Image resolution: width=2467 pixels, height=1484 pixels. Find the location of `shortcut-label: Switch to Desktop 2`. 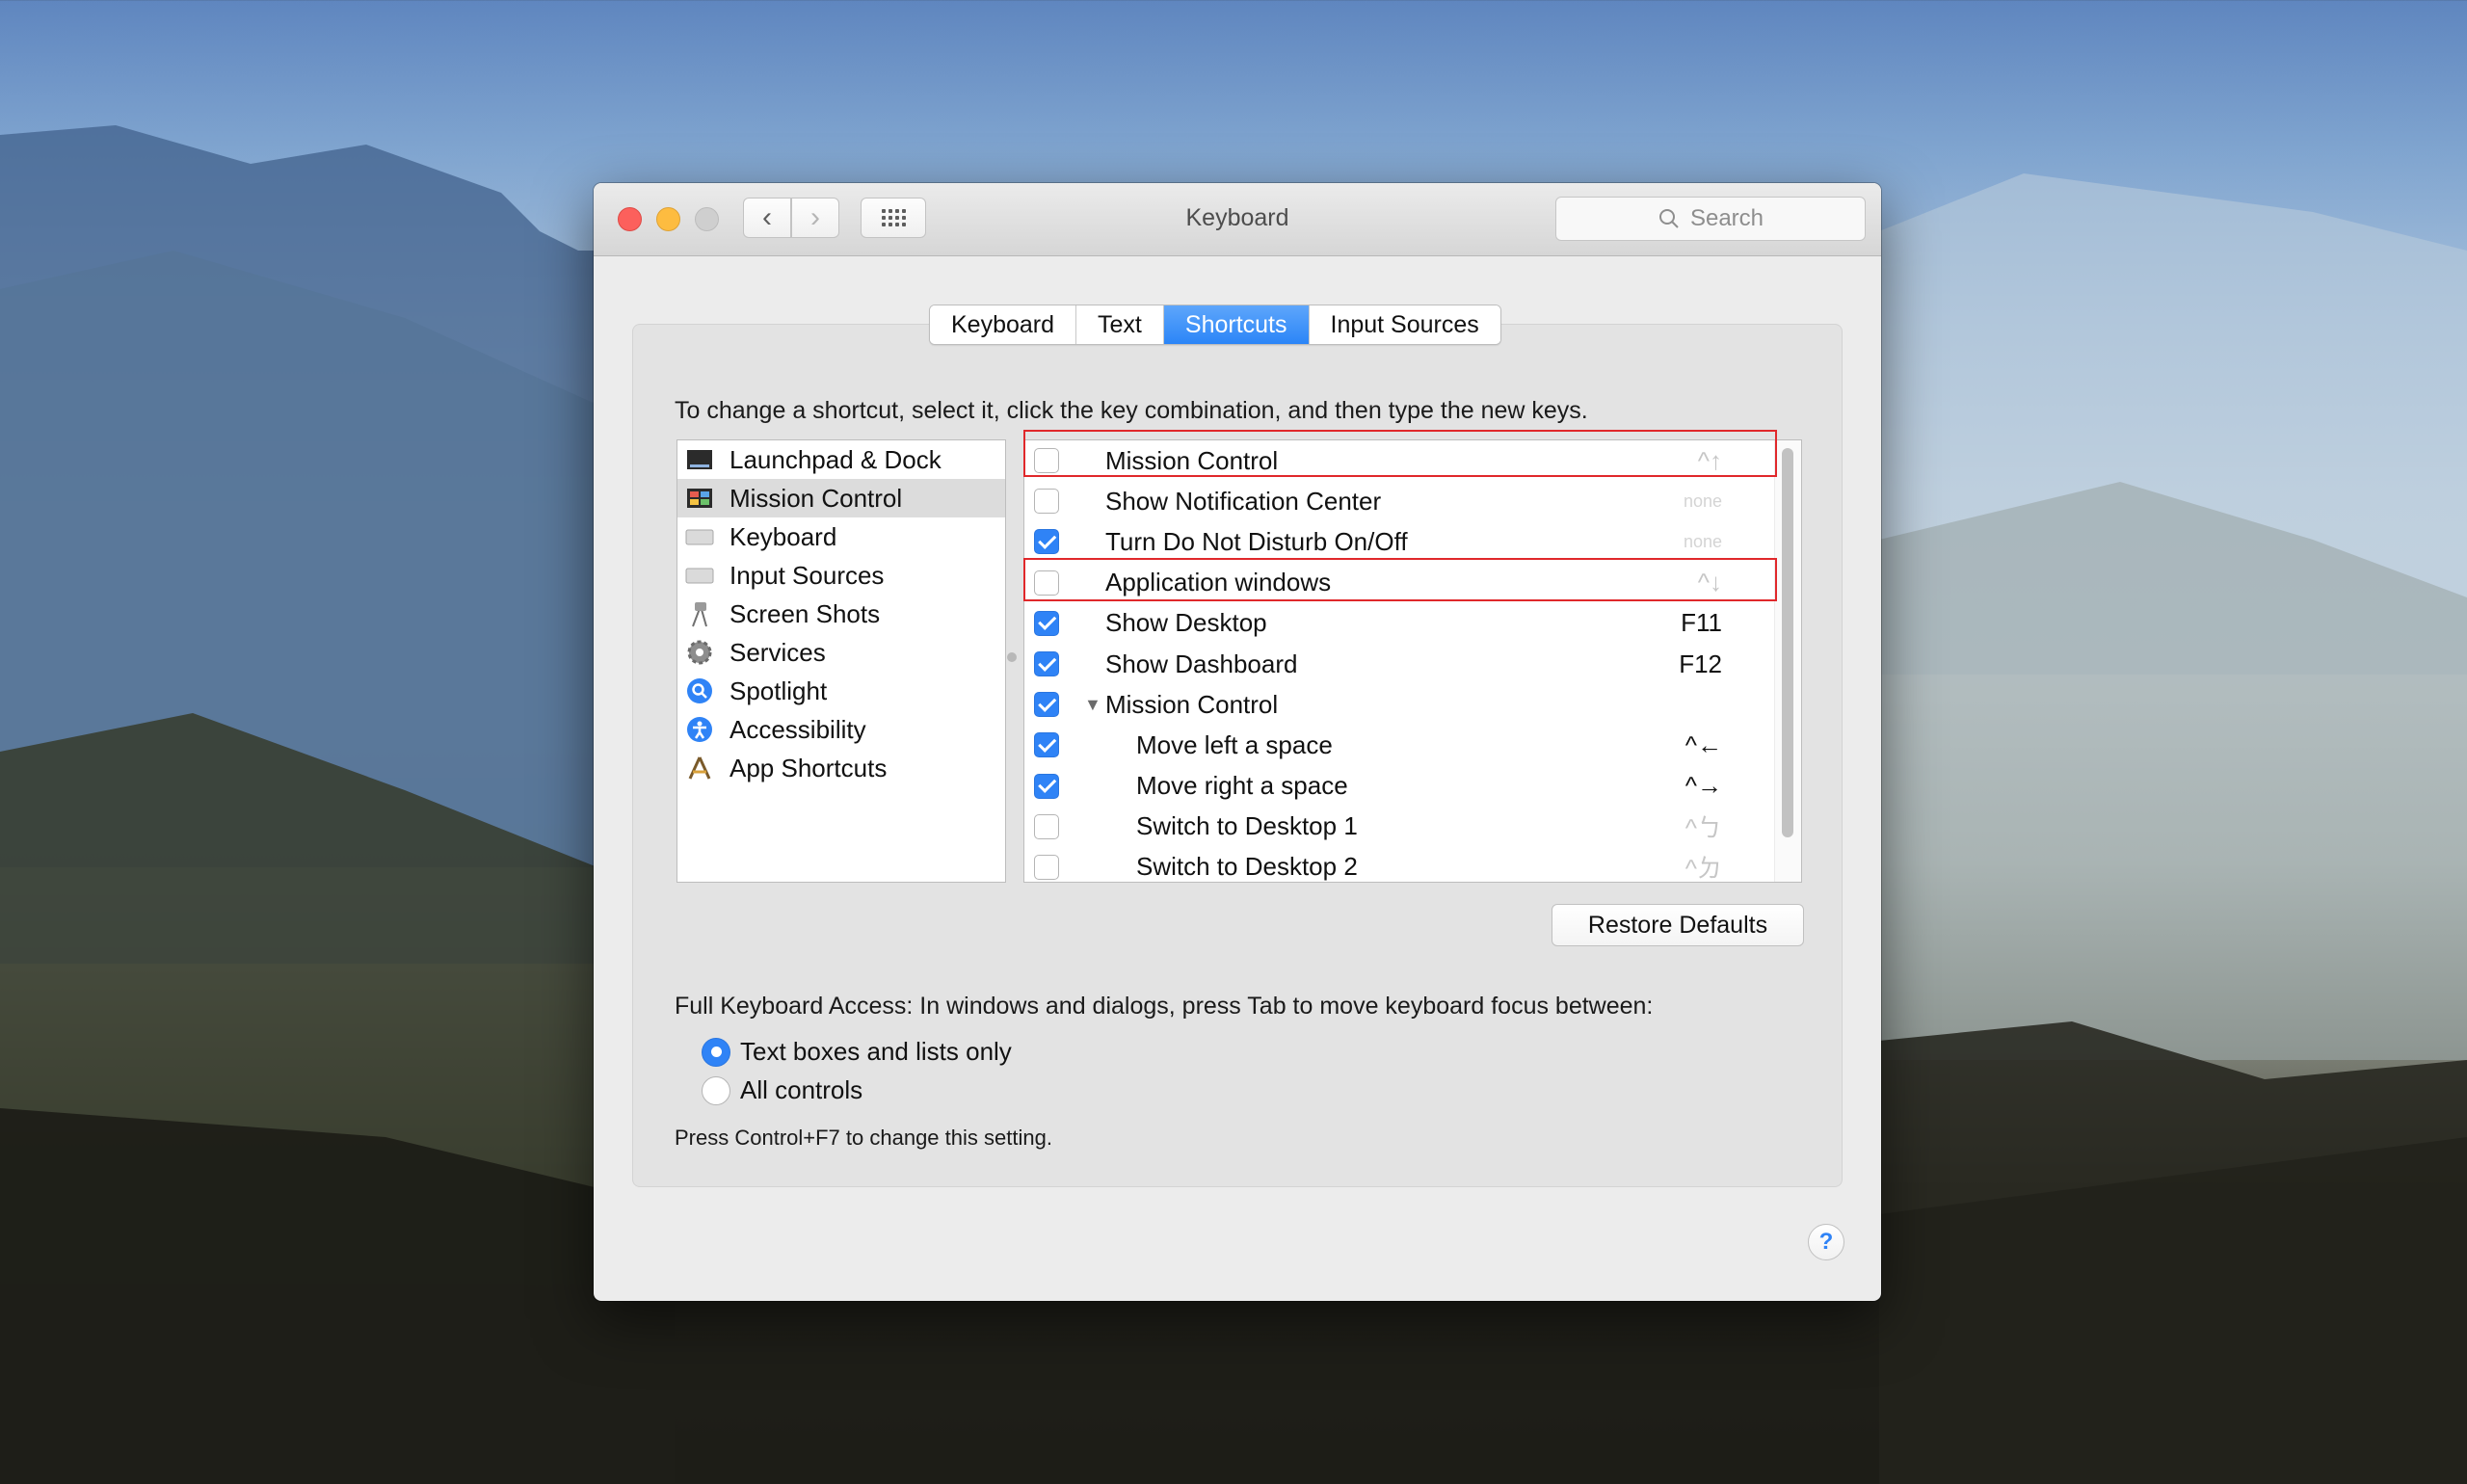

shortcut-label: Switch to Desktop 2 is located at coordinates (1247, 867).